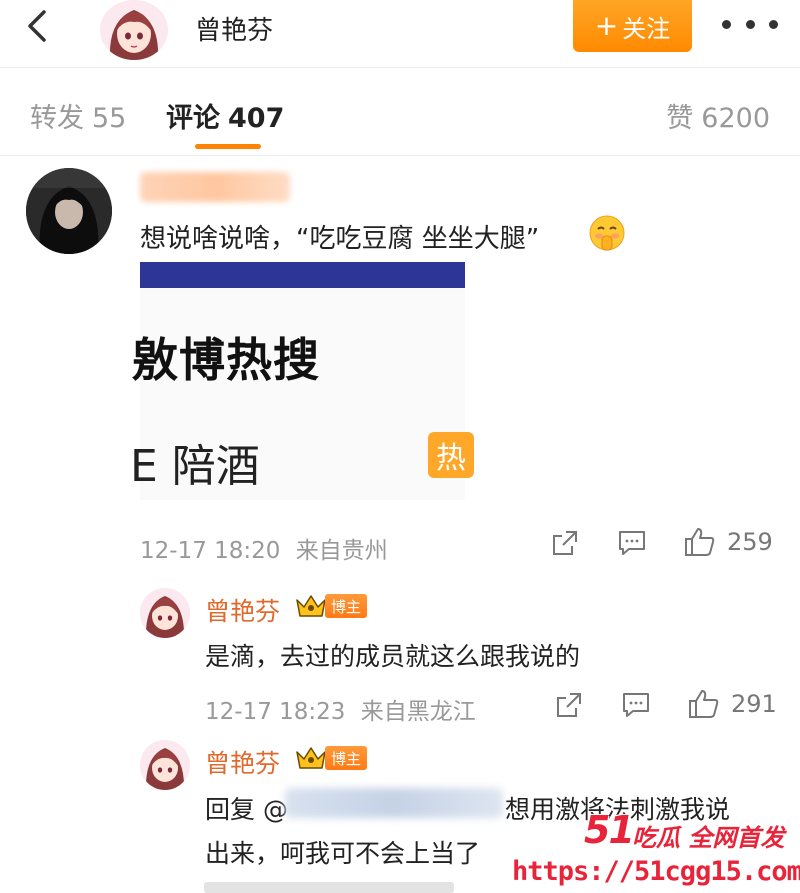 The height and width of the screenshot is (893, 800). Describe the element at coordinates (400, 34) in the screenshot. I see `top-bar: 曾艳芬 + 关注` at that location.